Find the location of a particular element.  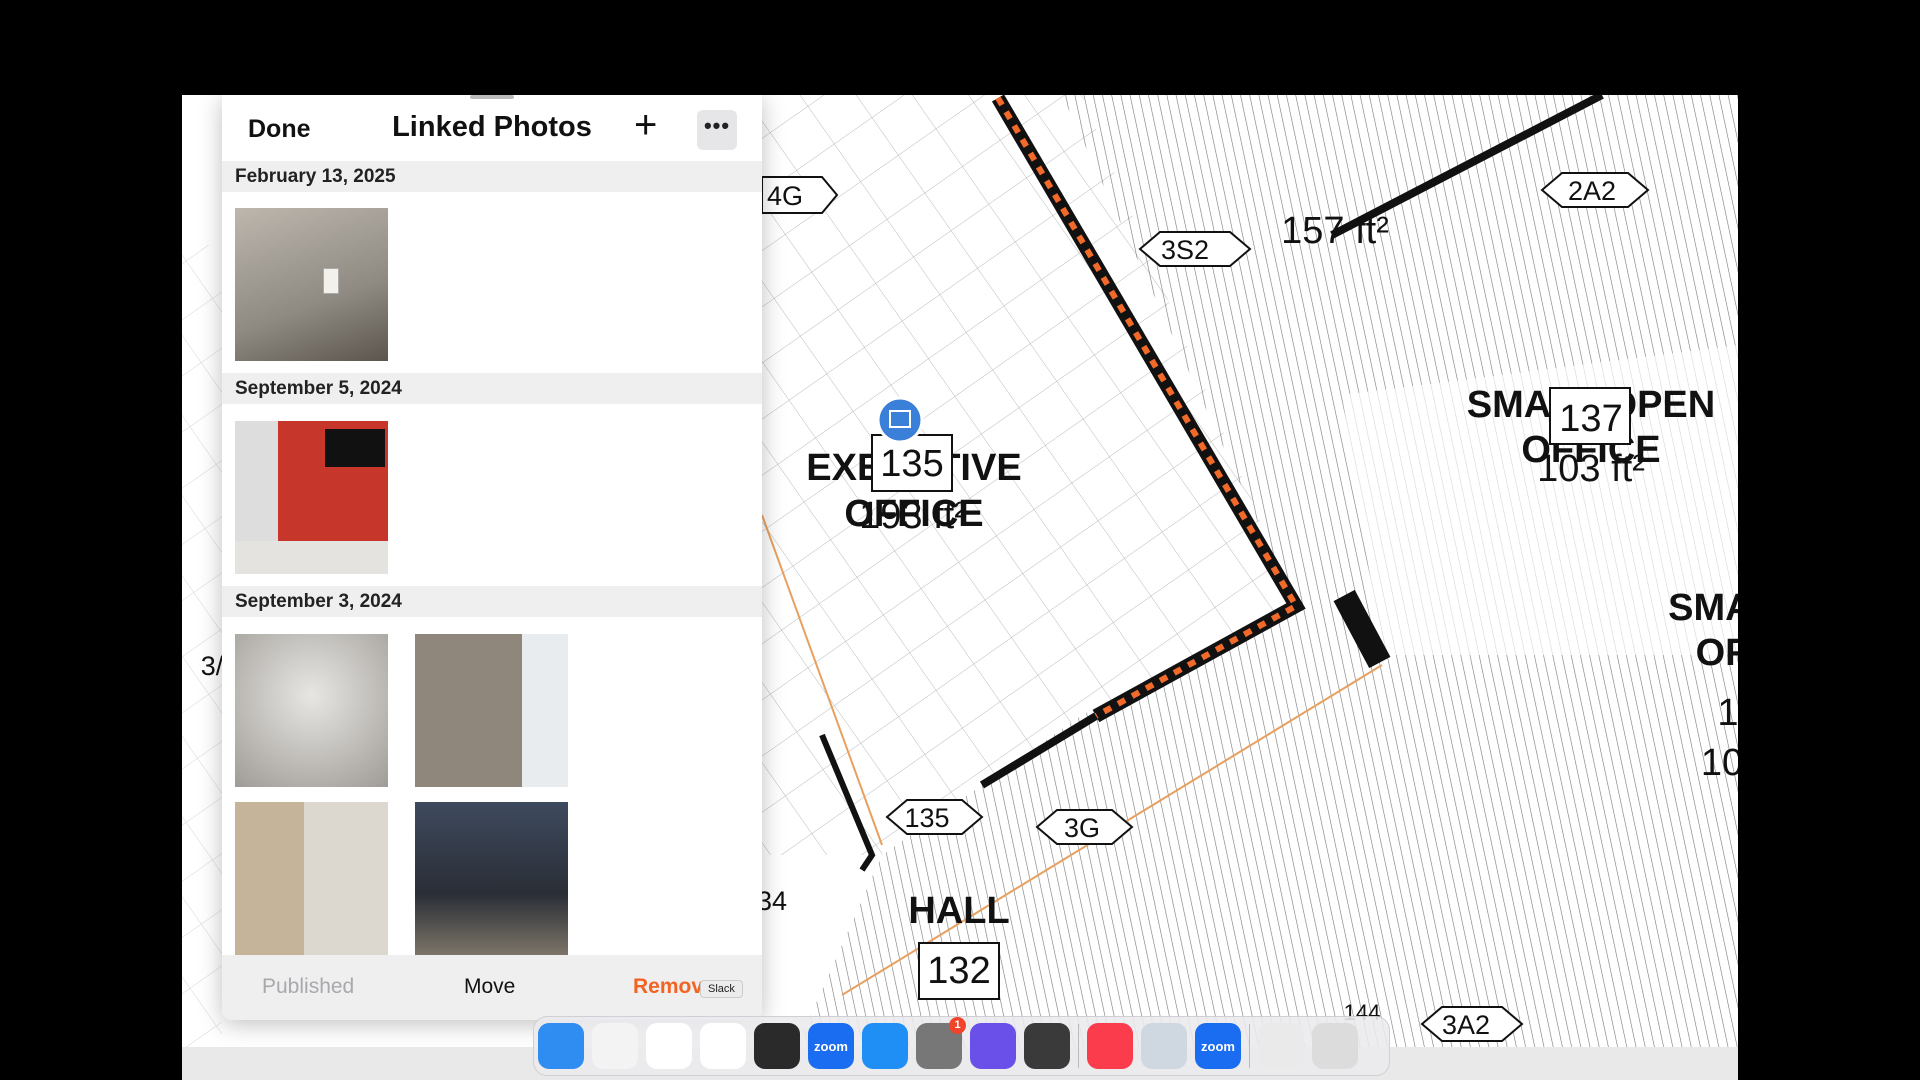

svg-text: 3A2 is located at coordinates (1466, 1025).